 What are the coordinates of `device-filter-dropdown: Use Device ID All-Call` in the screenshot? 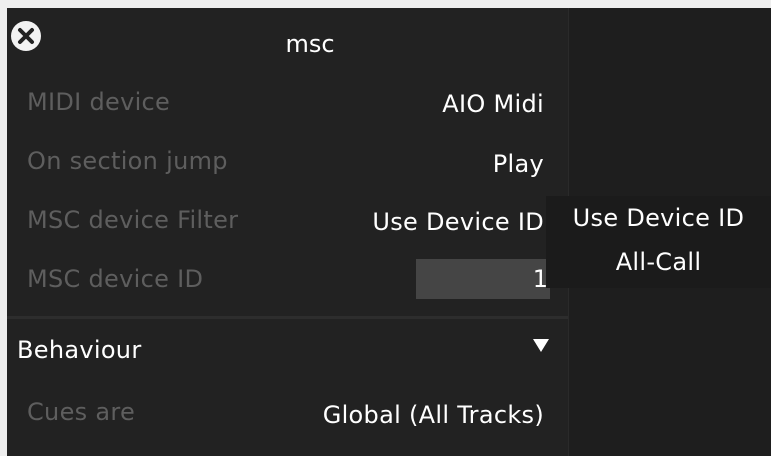 It's located at (658, 242).